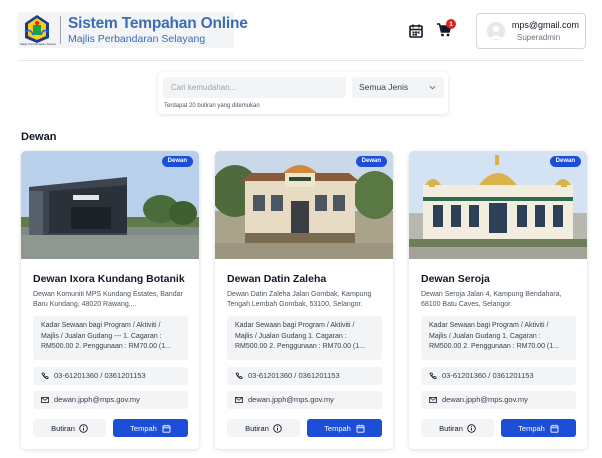 The width and height of the screenshot is (602, 458). What do you see at coordinates (37, 29) in the screenshot?
I see `council-emblem-icon` at bounding box center [37, 29].